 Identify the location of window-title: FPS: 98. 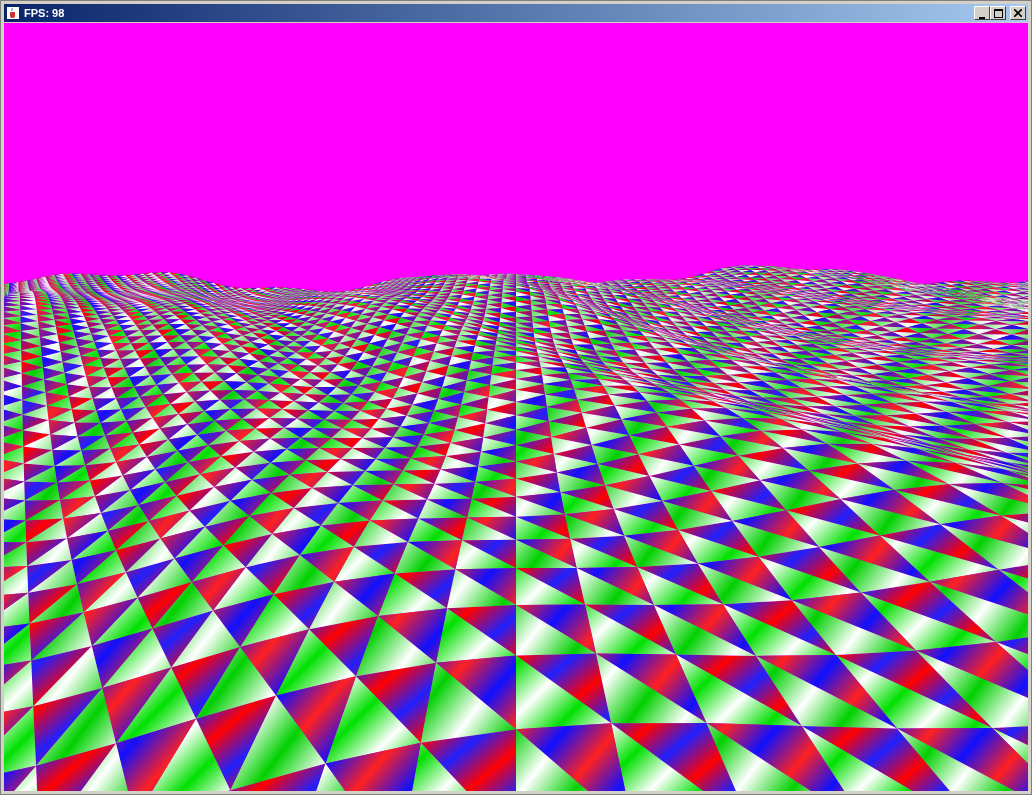
(44, 13).